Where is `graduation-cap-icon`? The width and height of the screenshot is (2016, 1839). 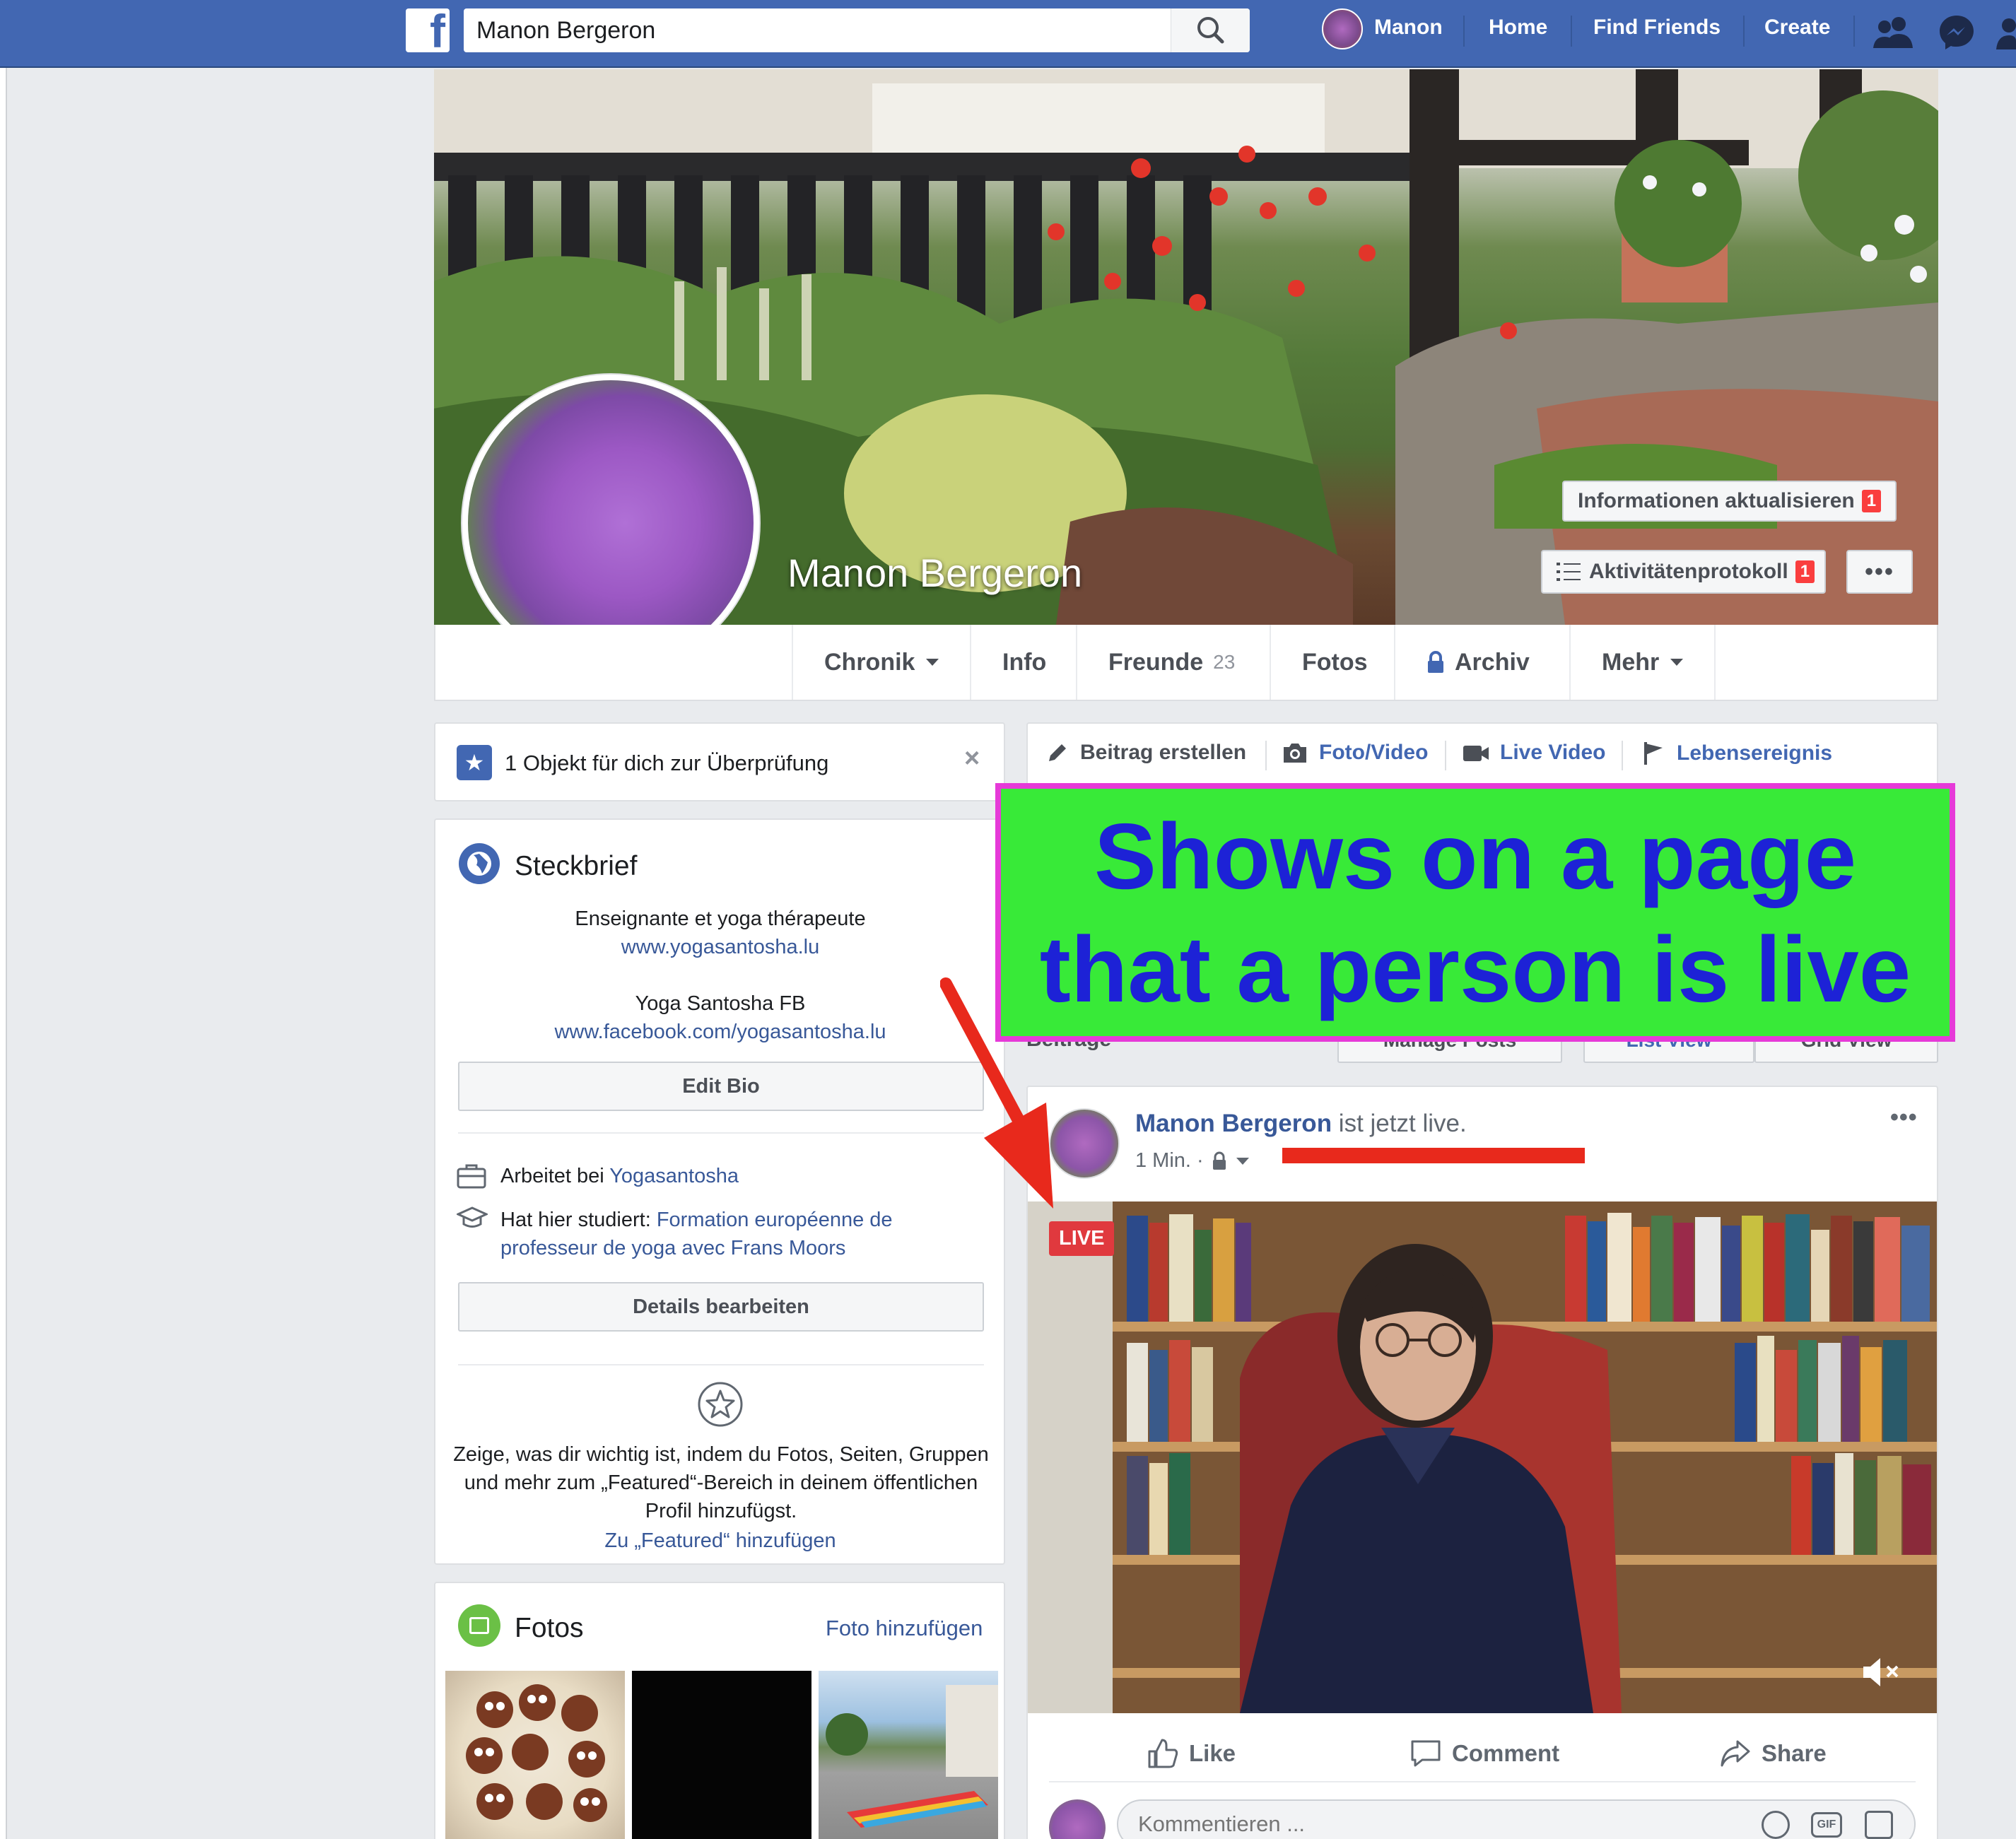
graduation-cap-icon is located at coordinates (472, 1217).